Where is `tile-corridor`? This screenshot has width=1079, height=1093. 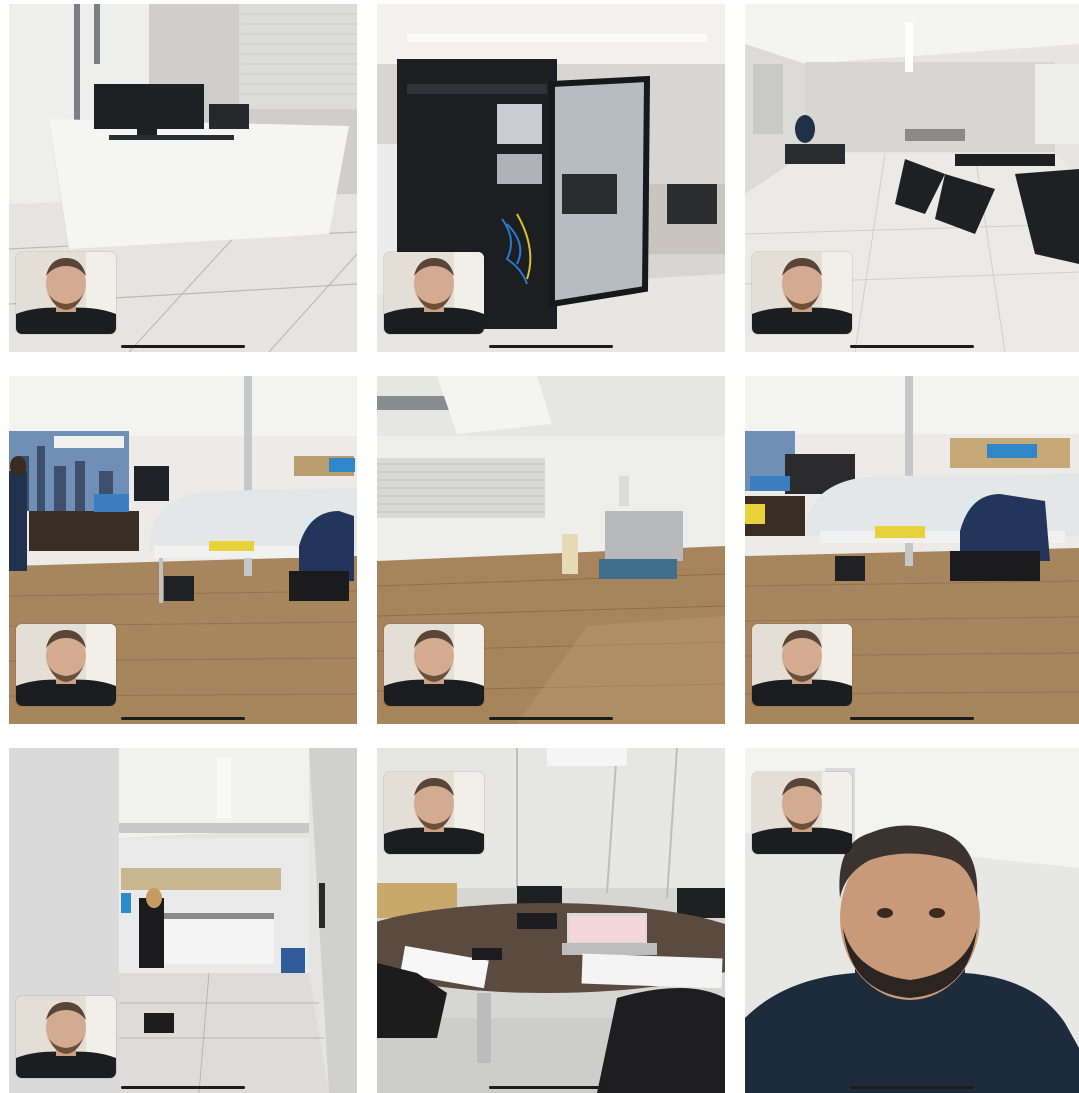 tile-corridor is located at coordinates (912, 178).